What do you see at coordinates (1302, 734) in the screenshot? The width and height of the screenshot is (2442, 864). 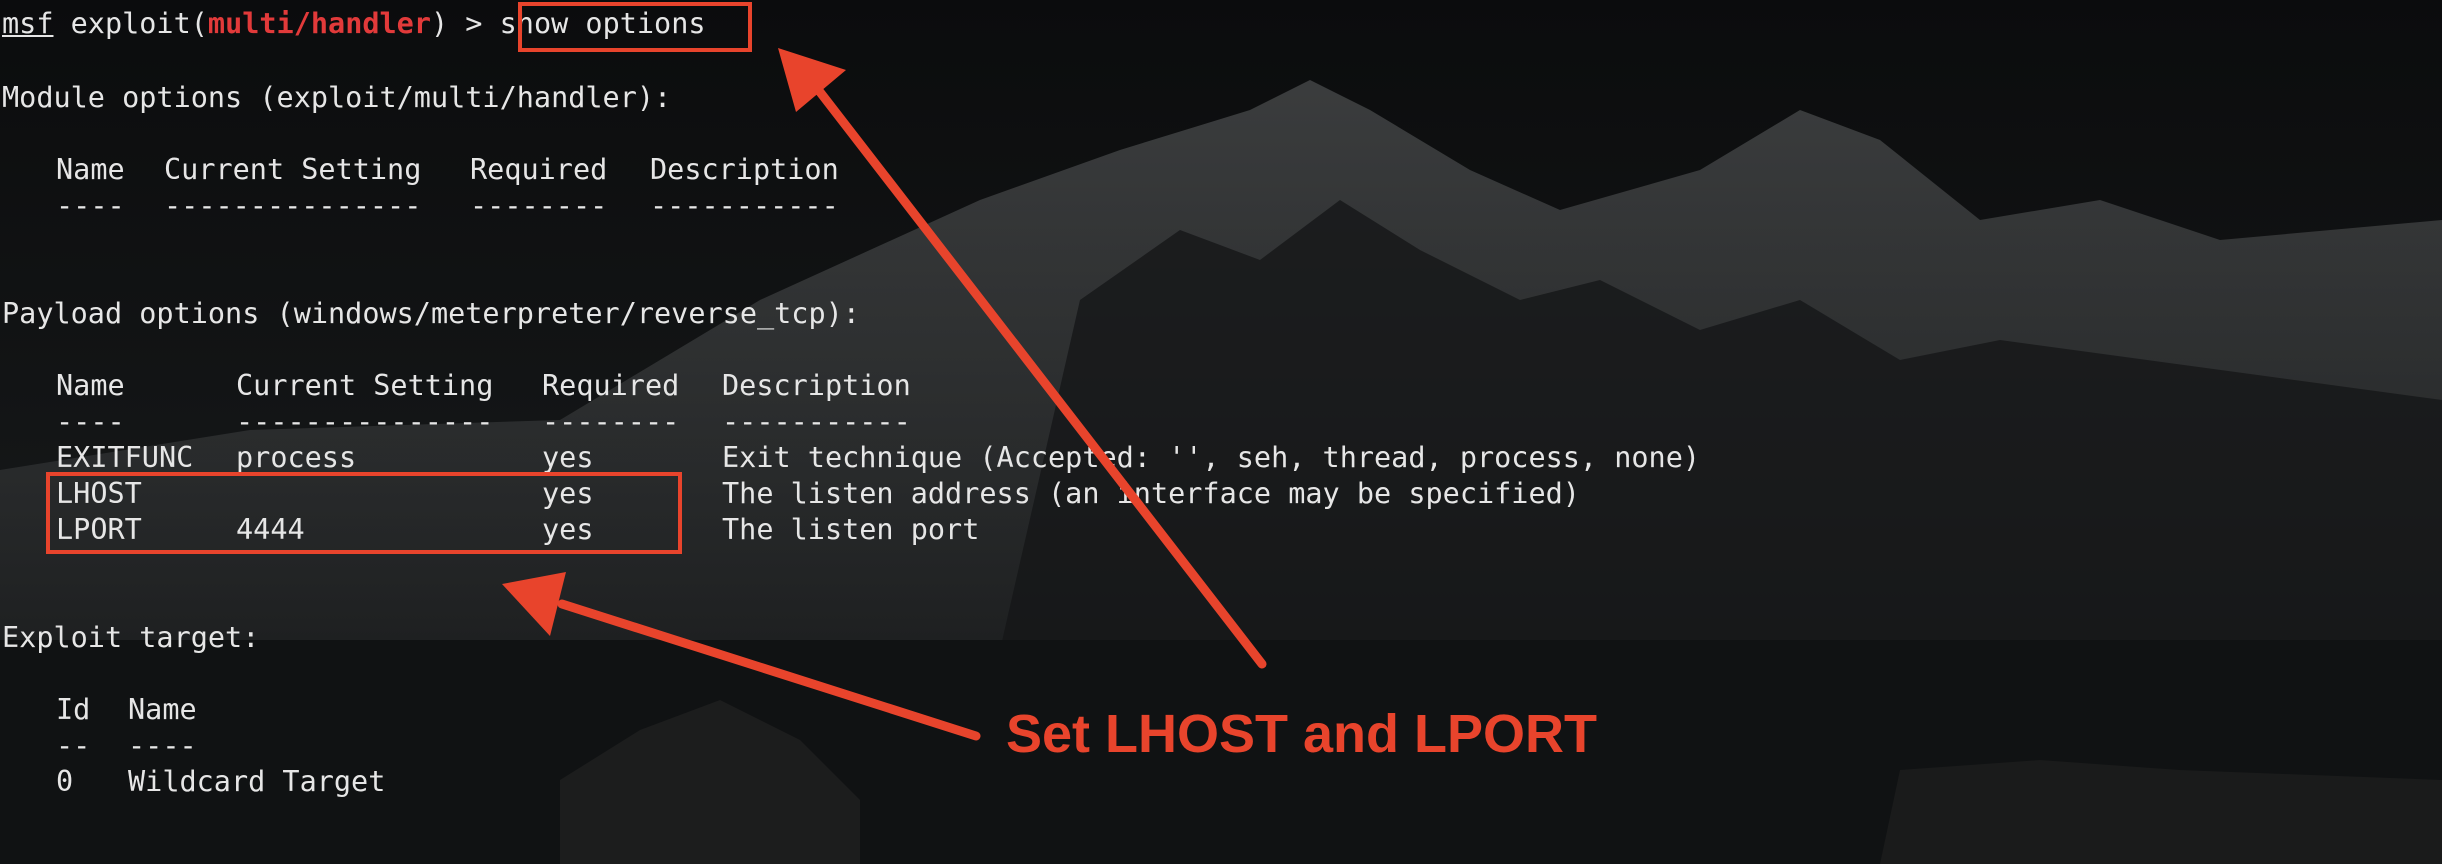 I see `annotation-label: Set LHOST and LPORT` at bounding box center [1302, 734].